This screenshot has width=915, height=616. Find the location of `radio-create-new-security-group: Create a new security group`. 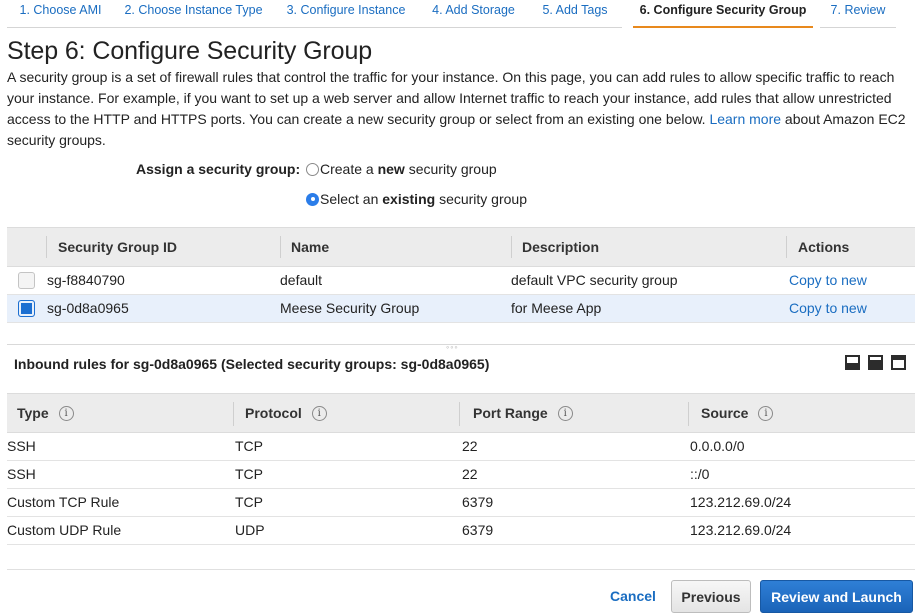

radio-create-new-security-group: Create a new security group is located at coordinates (401, 169).